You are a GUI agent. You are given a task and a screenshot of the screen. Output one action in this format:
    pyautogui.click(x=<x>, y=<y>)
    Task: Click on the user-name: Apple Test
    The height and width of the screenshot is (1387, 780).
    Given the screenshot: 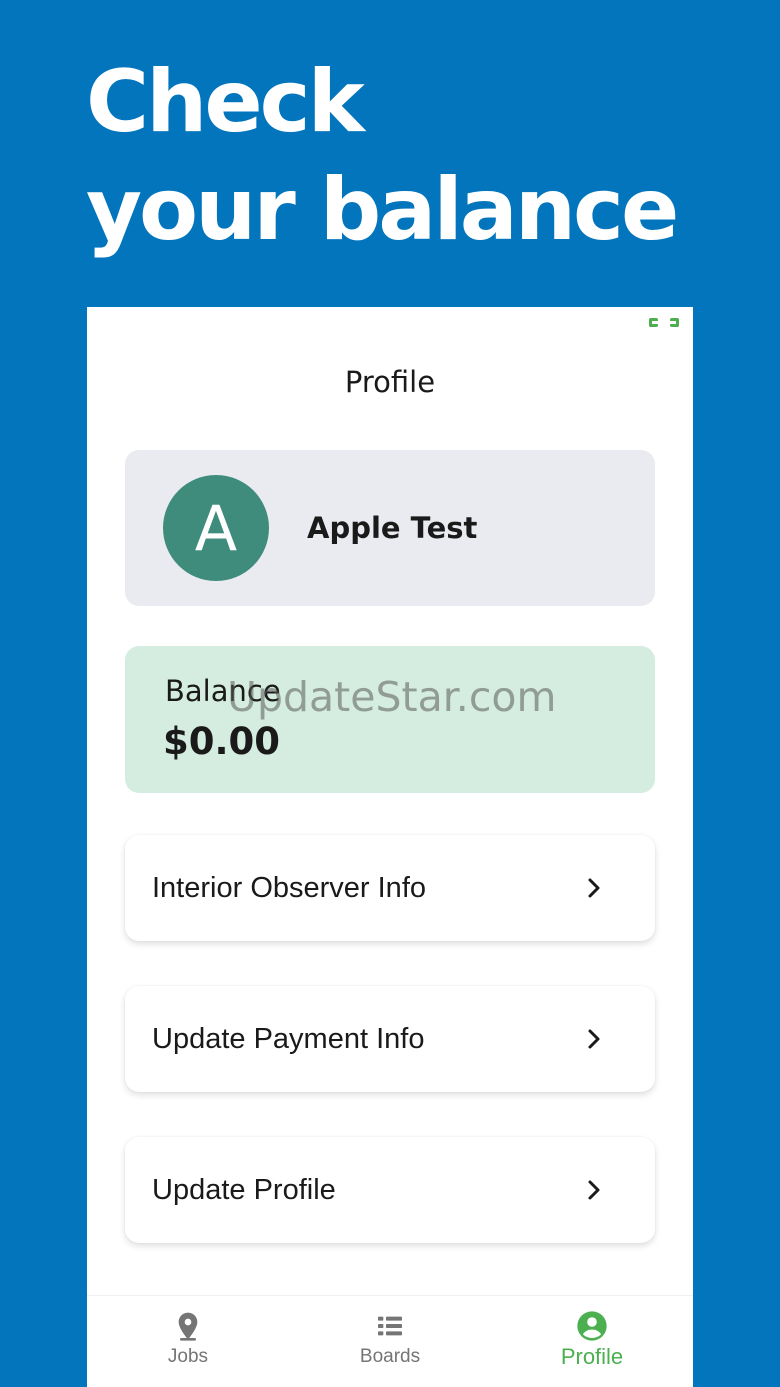 What is the action you would take?
    pyautogui.click(x=392, y=528)
    